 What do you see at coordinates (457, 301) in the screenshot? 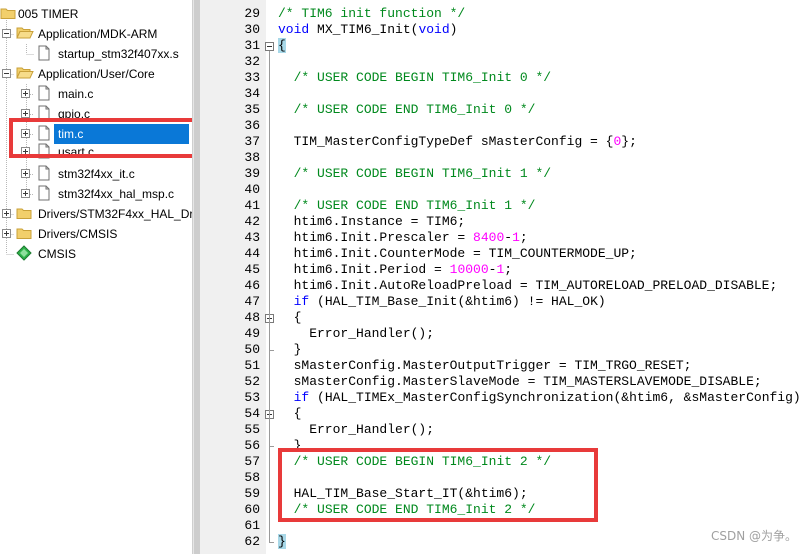
I see `code-token: (HAL_TIM_Base_Init(&htim6) != HAL_OK)` at bounding box center [457, 301].